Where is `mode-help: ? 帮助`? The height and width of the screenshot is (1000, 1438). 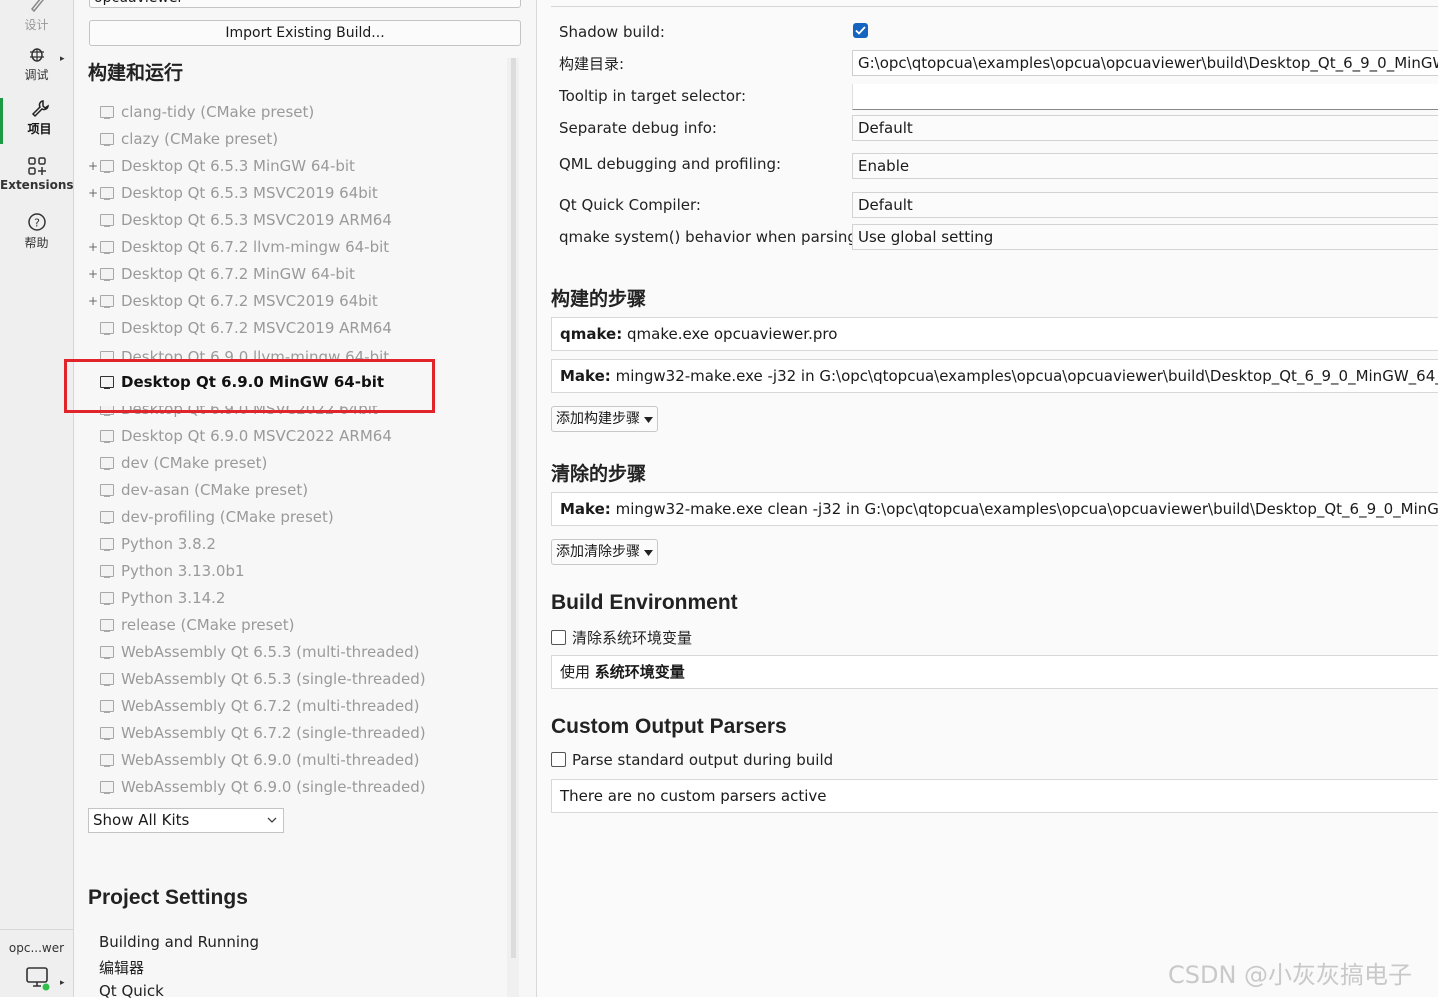
mode-help: ? 帮助 is located at coordinates (36, 231).